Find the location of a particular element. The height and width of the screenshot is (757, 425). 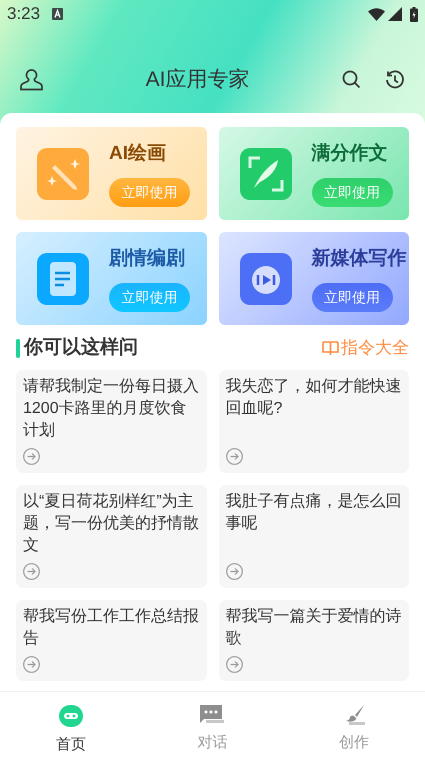

feather-frame-icon is located at coordinates (266, 174).